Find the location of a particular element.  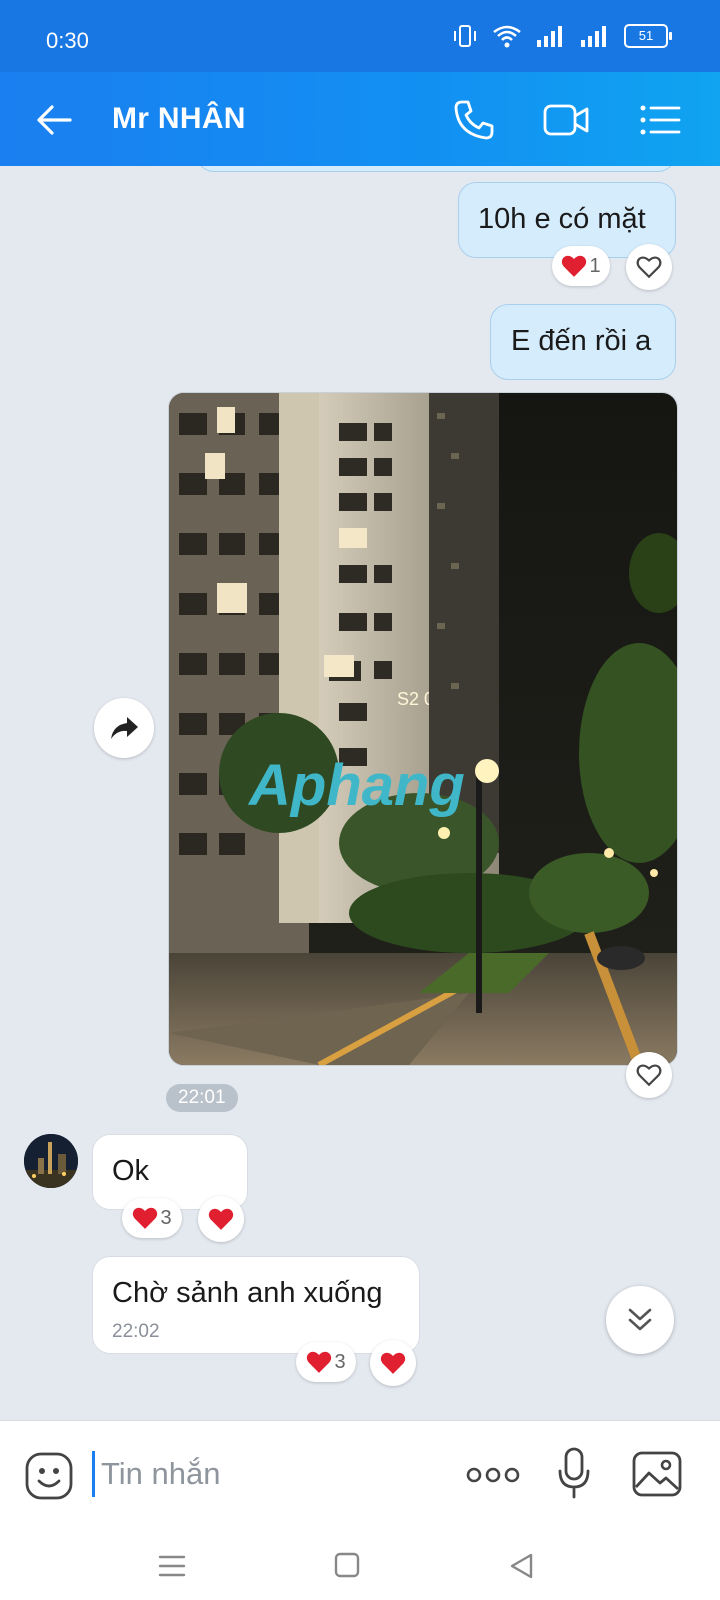

message-text: Ok is located at coordinates (131, 1171).